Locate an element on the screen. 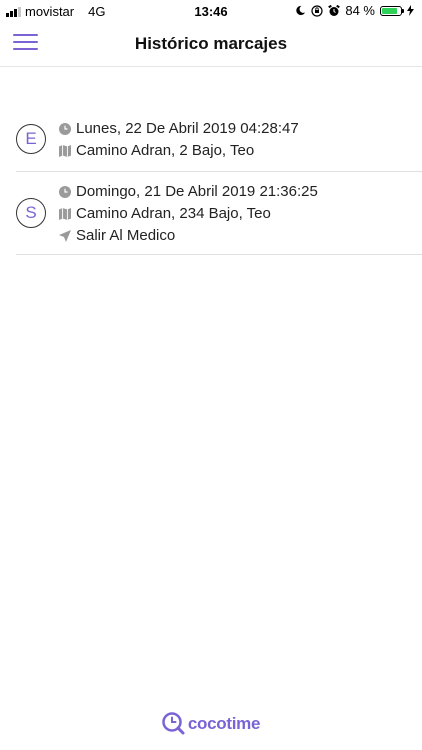 The image size is (422, 750). cocotime-logo: cocotime is located at coordinates (211, 724).